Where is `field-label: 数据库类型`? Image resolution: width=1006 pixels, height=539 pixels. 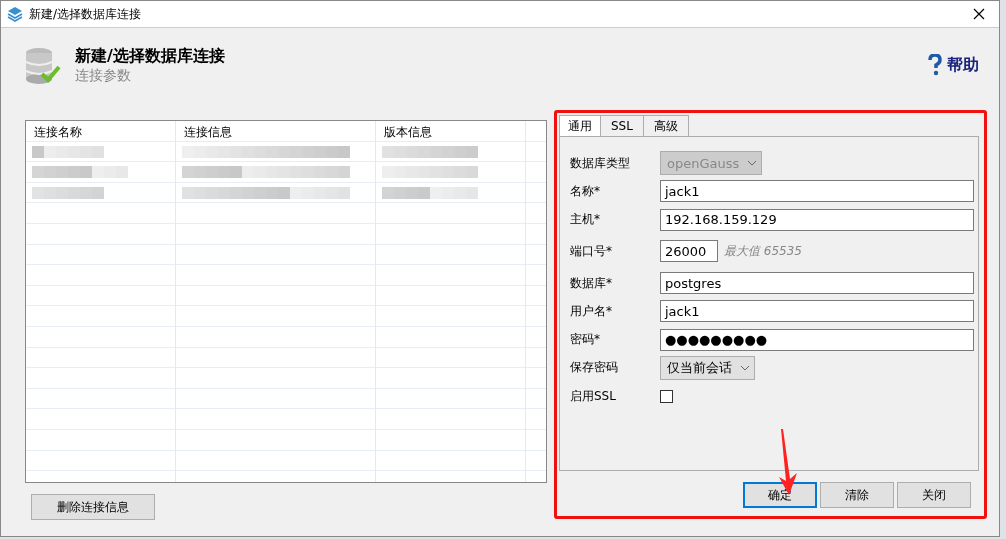
field-label: 数据库类型 is located at coordinates (600, 163).